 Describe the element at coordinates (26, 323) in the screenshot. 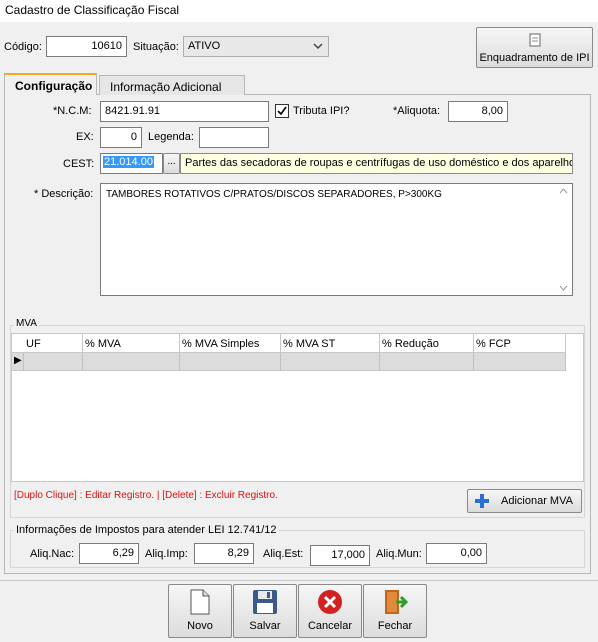

I see `mva-group-label: MVA` at that location.